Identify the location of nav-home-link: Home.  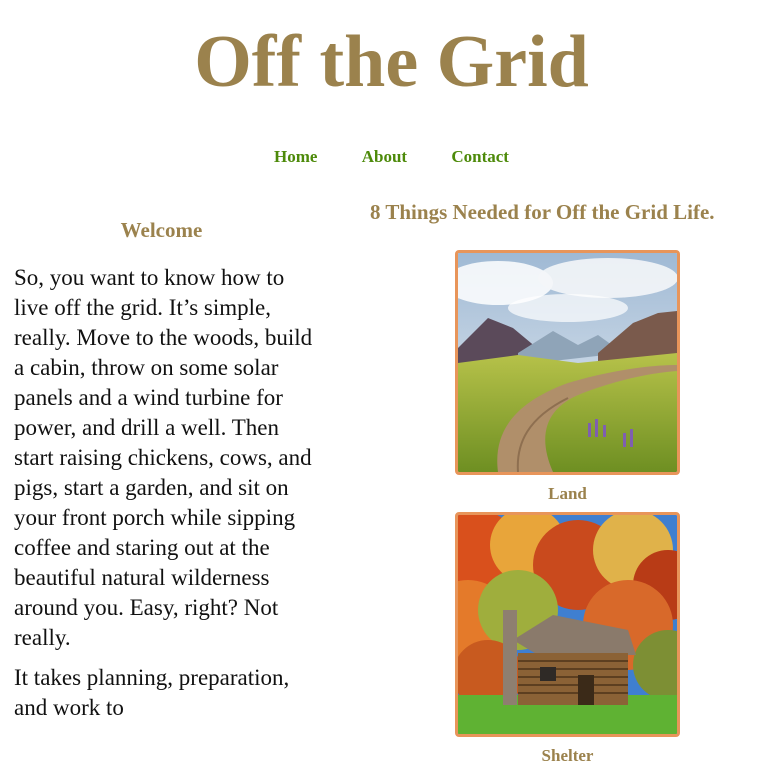
(295, 156).